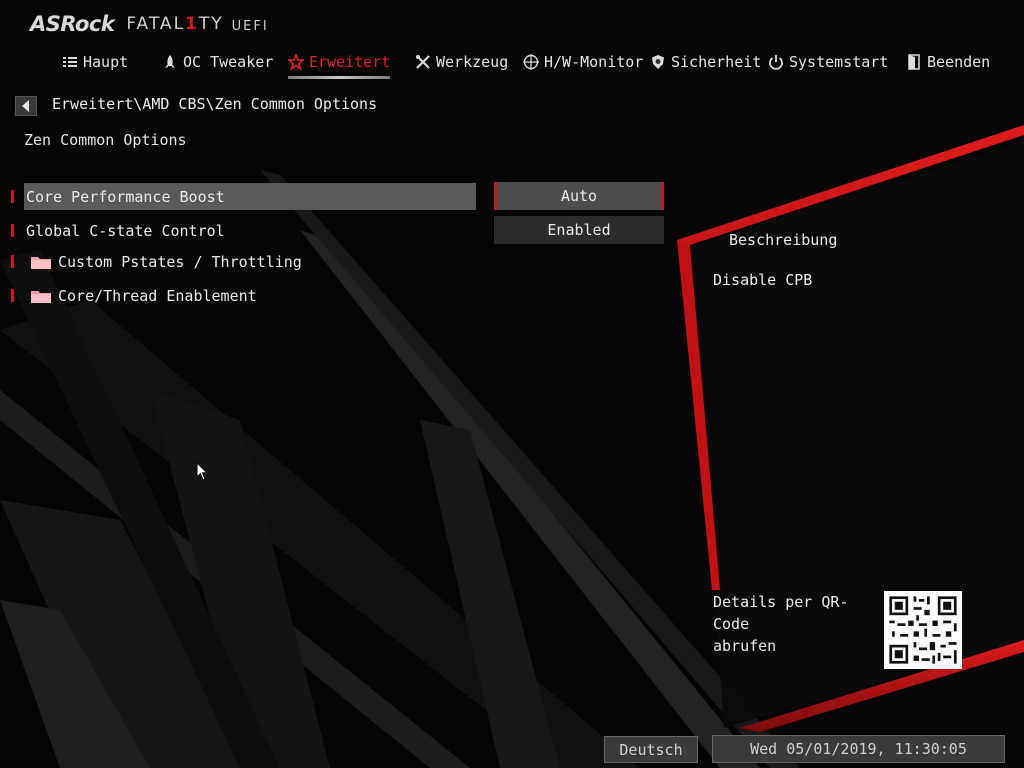 The width and height of the screenshot is (1024, 768). I want to click on submenu-core-thread-enablement: Core/Thread Enablement, so click(243, 295).